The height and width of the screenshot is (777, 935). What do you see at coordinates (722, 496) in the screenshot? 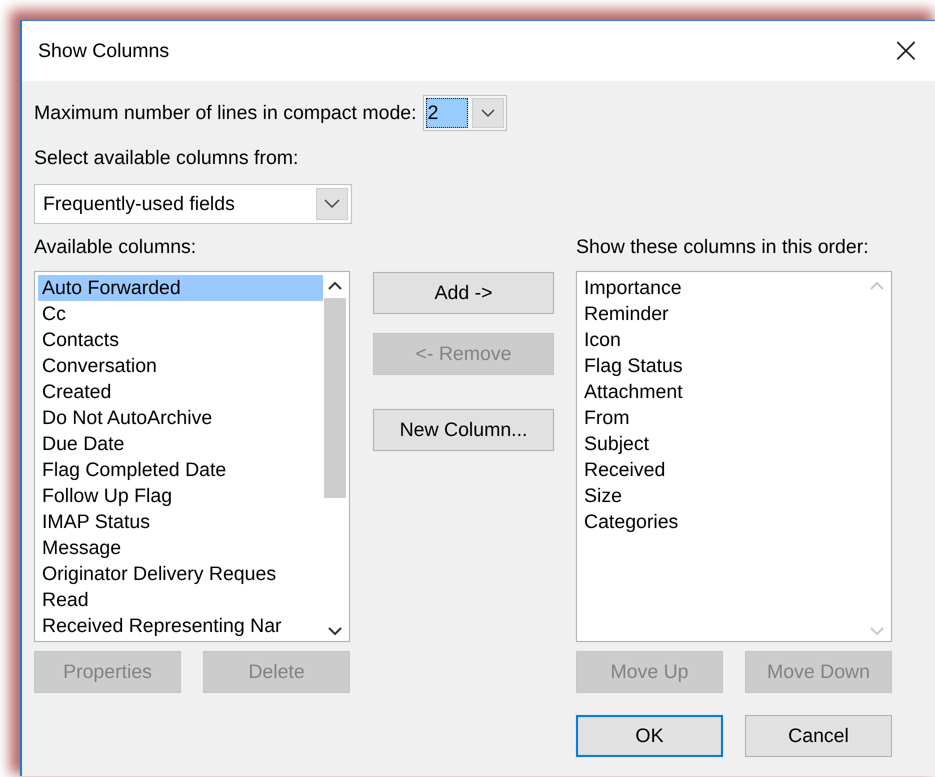
I see `list-item: Size` at bounding box center [722, 496].